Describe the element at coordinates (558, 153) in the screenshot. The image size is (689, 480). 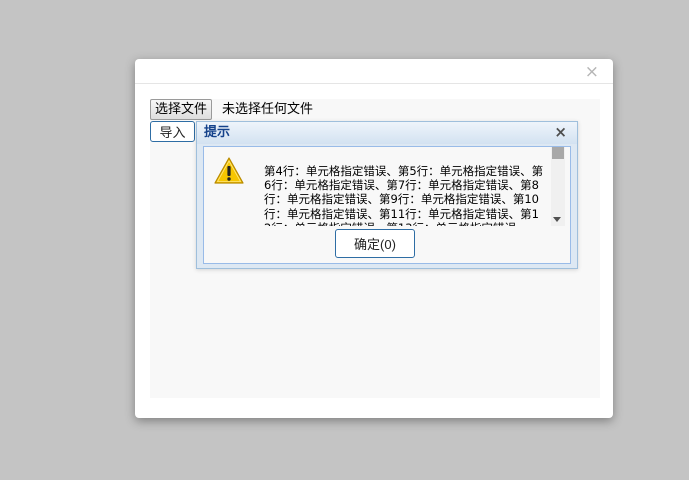
I see `scrollbar-thumb` at that location.